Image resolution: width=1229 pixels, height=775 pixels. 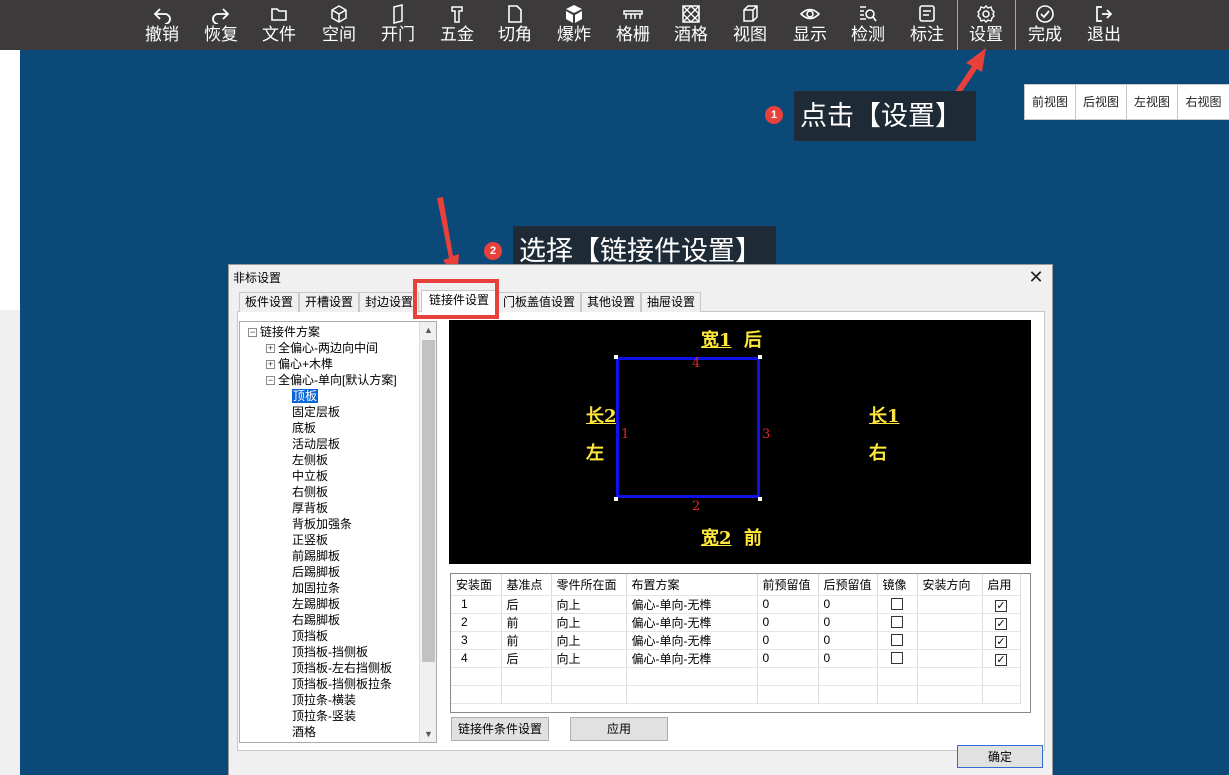 I want to click on toolbar-button: 检测, so click(x=868, y=25).